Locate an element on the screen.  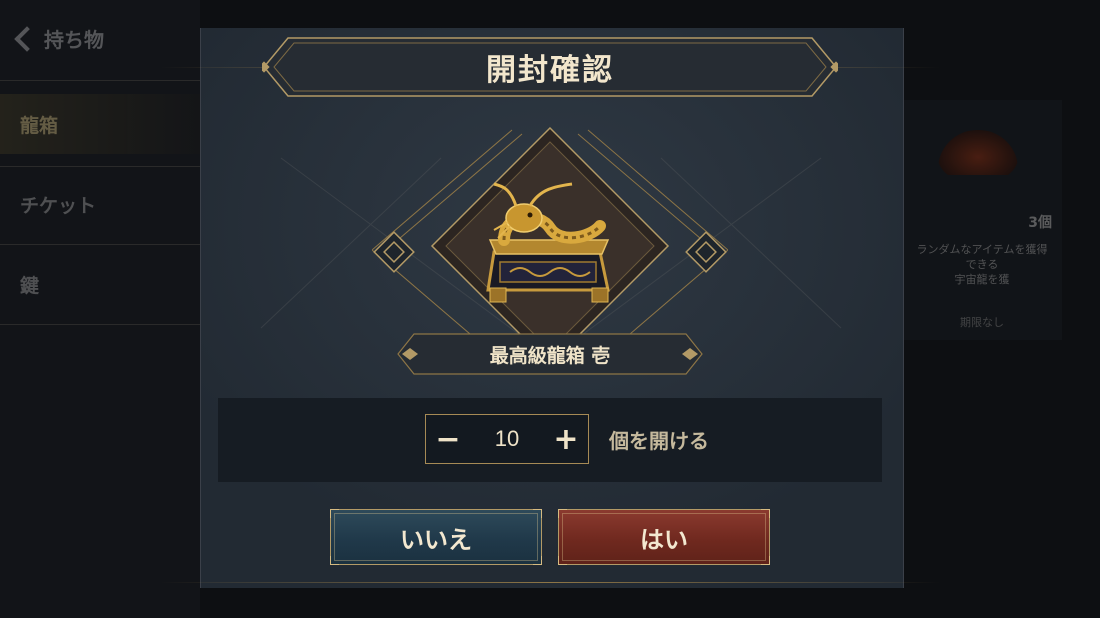
quantity-stepper: − 10 + is located at coordinates (507, 439).